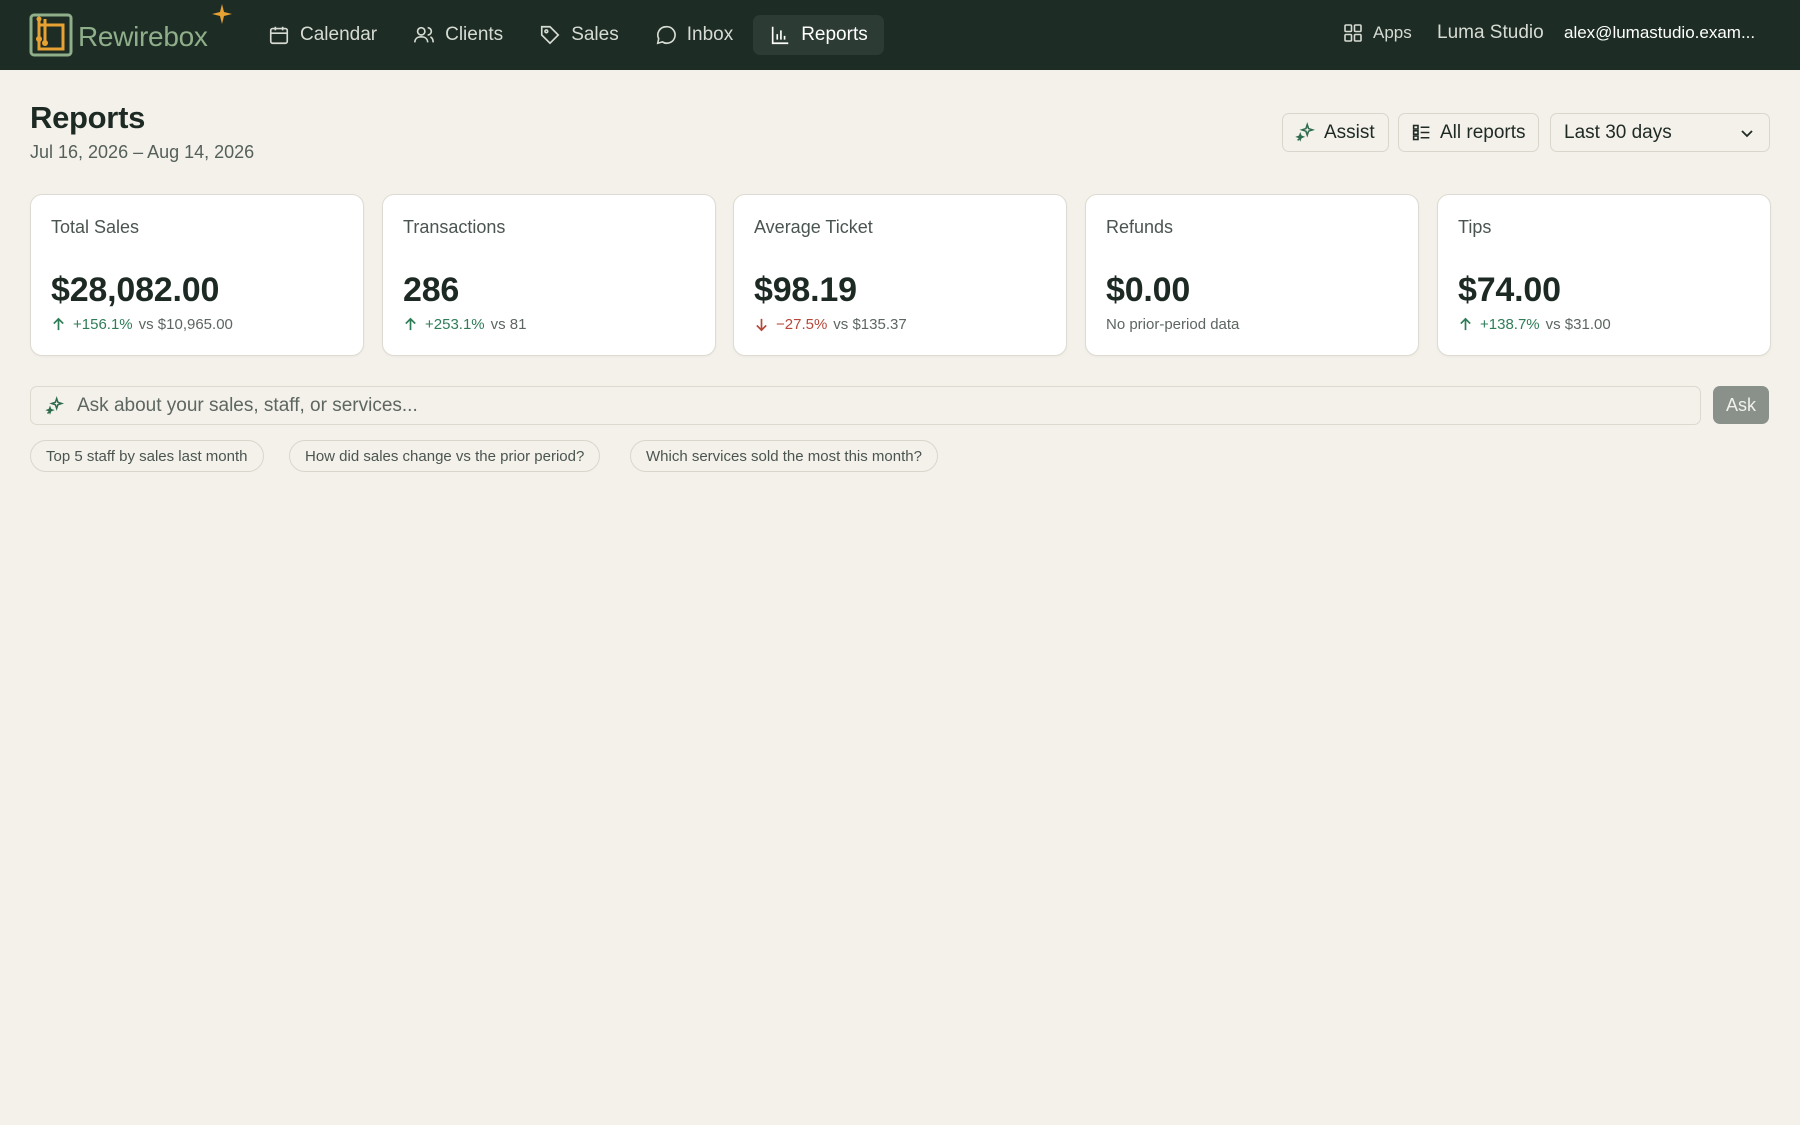 The image size is (1800, 1125). I want to click on apps-menu-button: Apps, so click(1377, 33).